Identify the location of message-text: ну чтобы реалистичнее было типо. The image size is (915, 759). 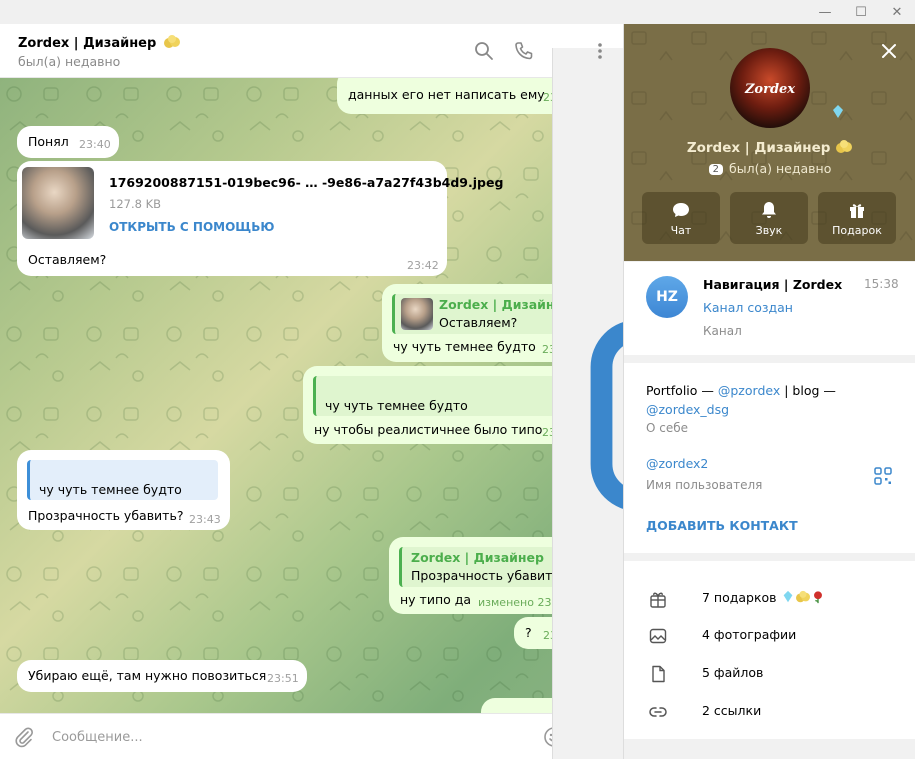
(428, 429).